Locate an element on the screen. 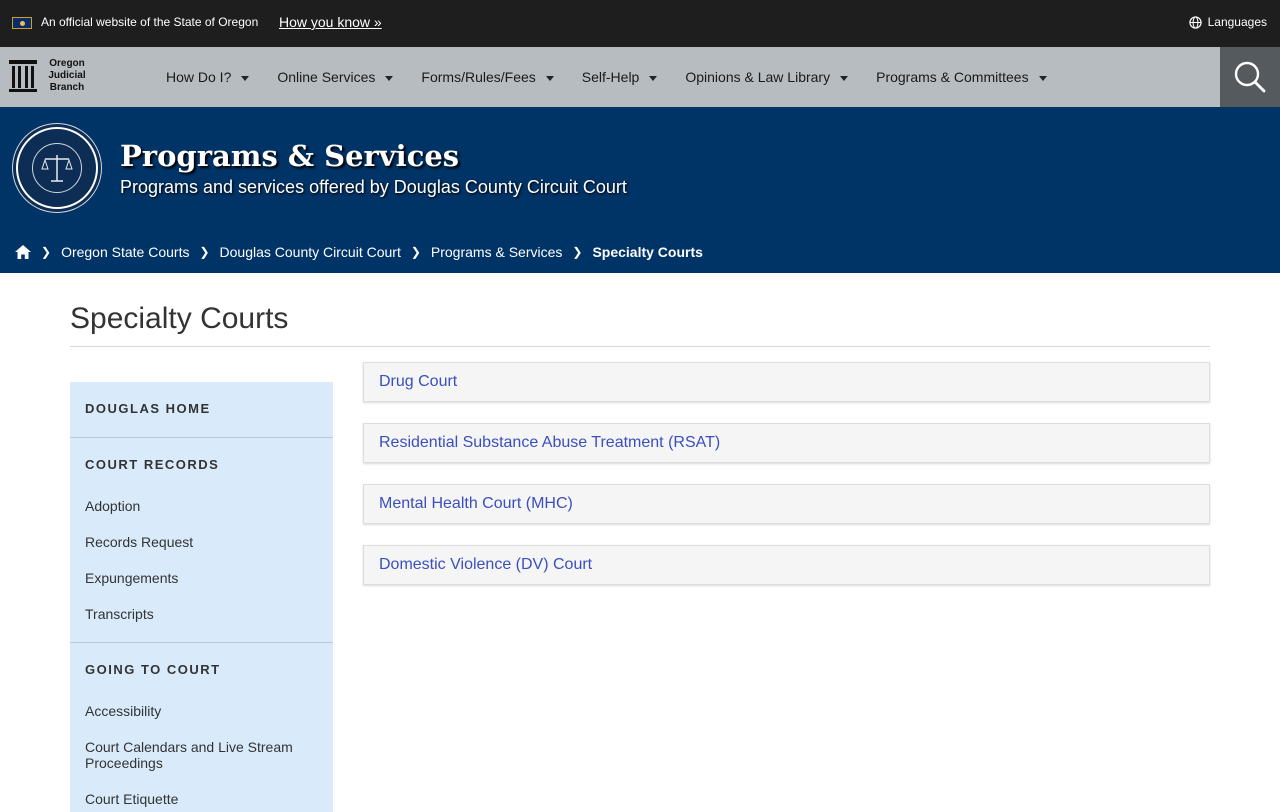 The width and height of the screenshot is (1280, 812). sidebar-heading-going-to-court: GOING TO COURT is located at coordinates (153, 669).